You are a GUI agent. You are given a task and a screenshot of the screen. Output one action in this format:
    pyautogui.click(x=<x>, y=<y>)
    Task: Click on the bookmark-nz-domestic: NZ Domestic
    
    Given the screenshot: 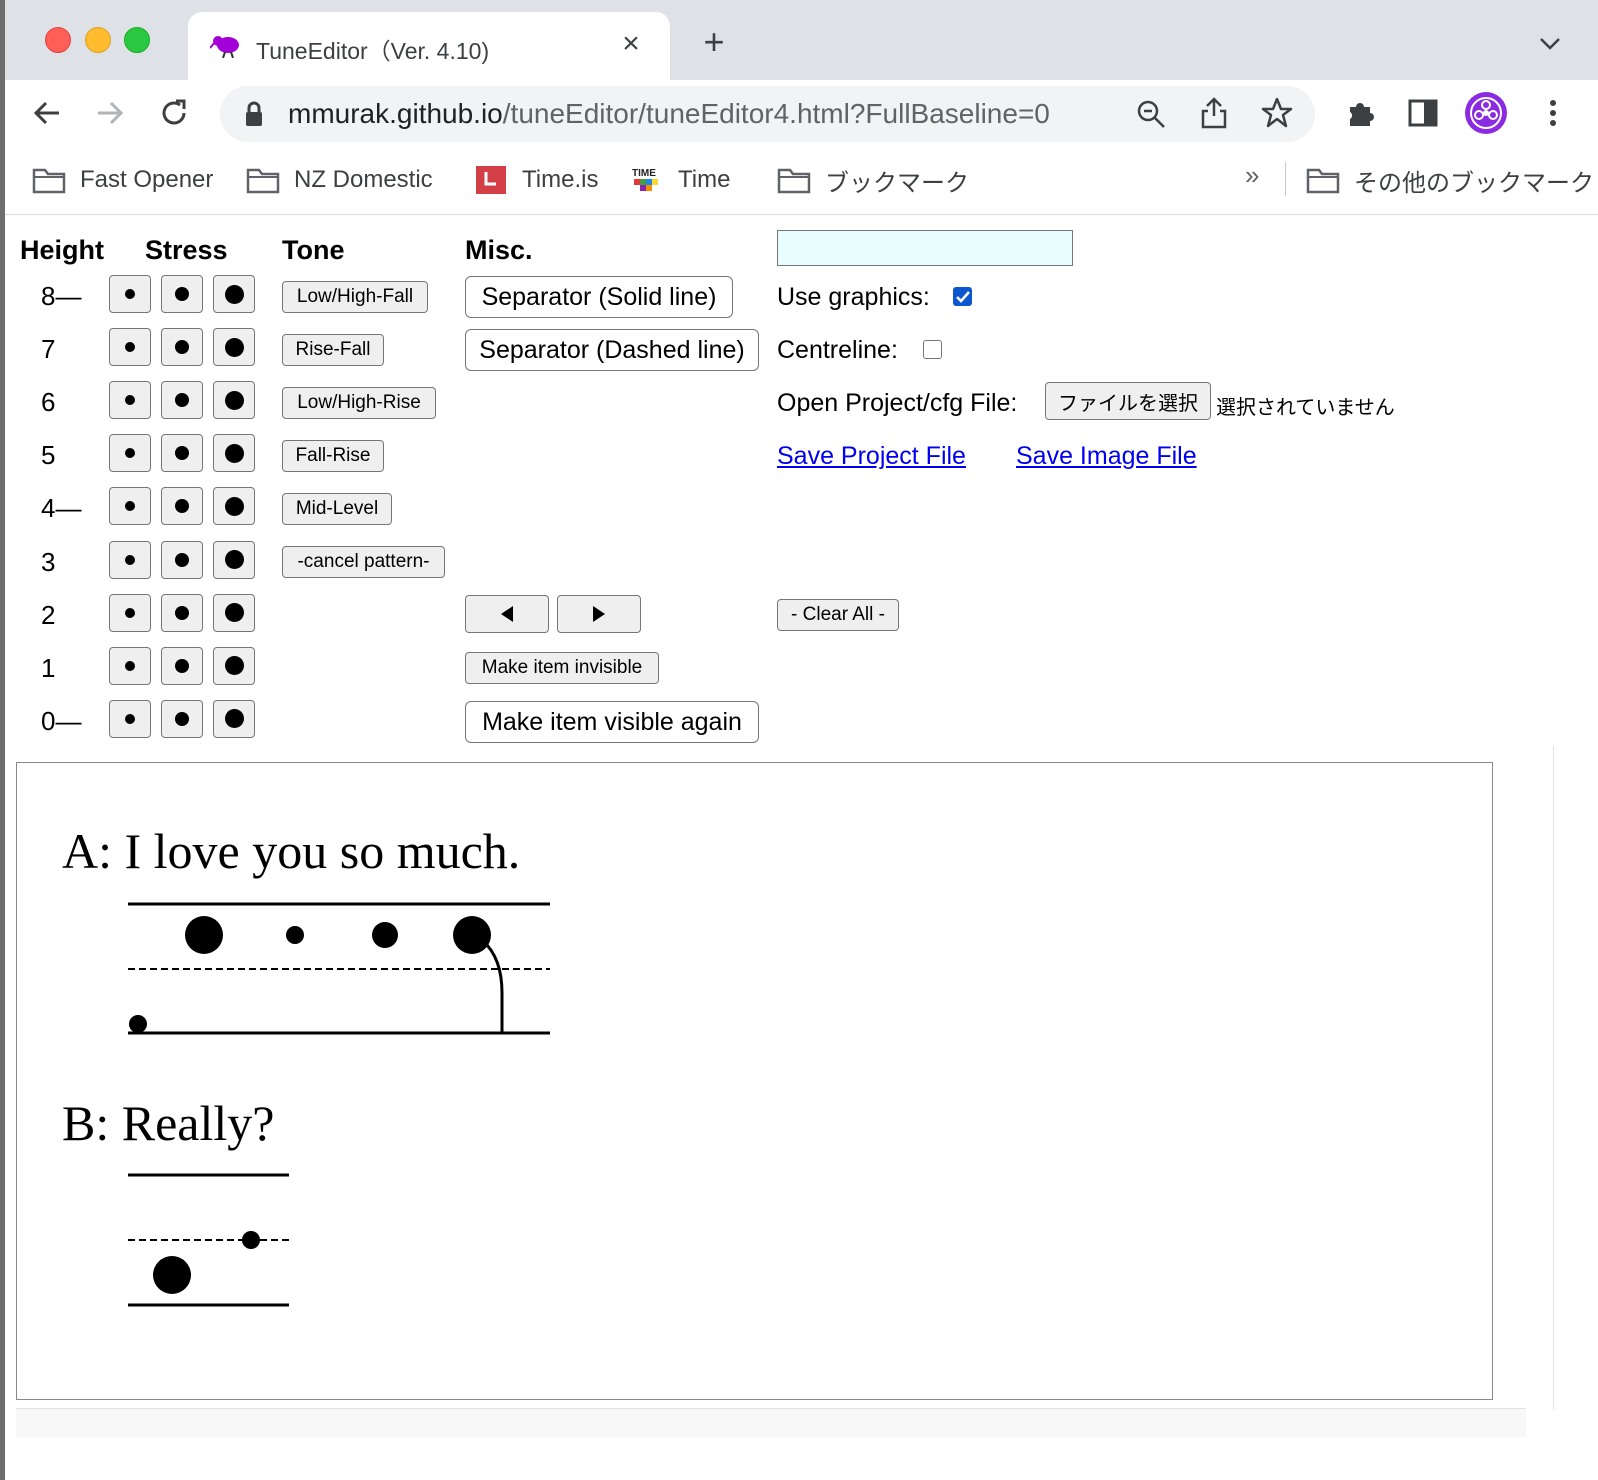 What is the action you would take?
    pyautogui.click(x=339, y=180)
    